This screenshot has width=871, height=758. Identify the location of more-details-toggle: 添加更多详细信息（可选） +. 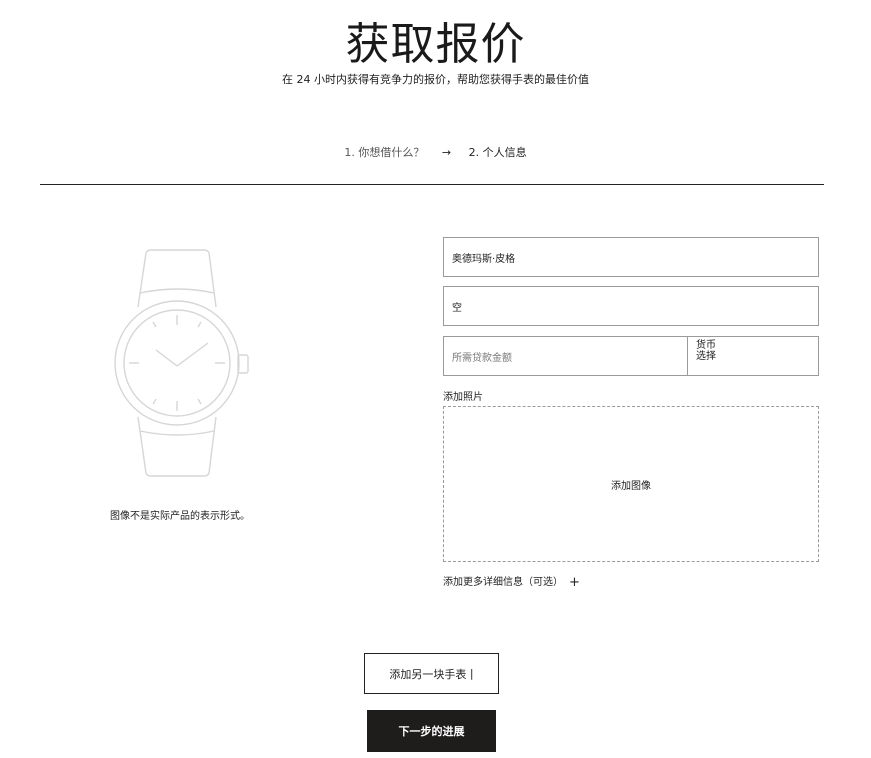
(511, 581).